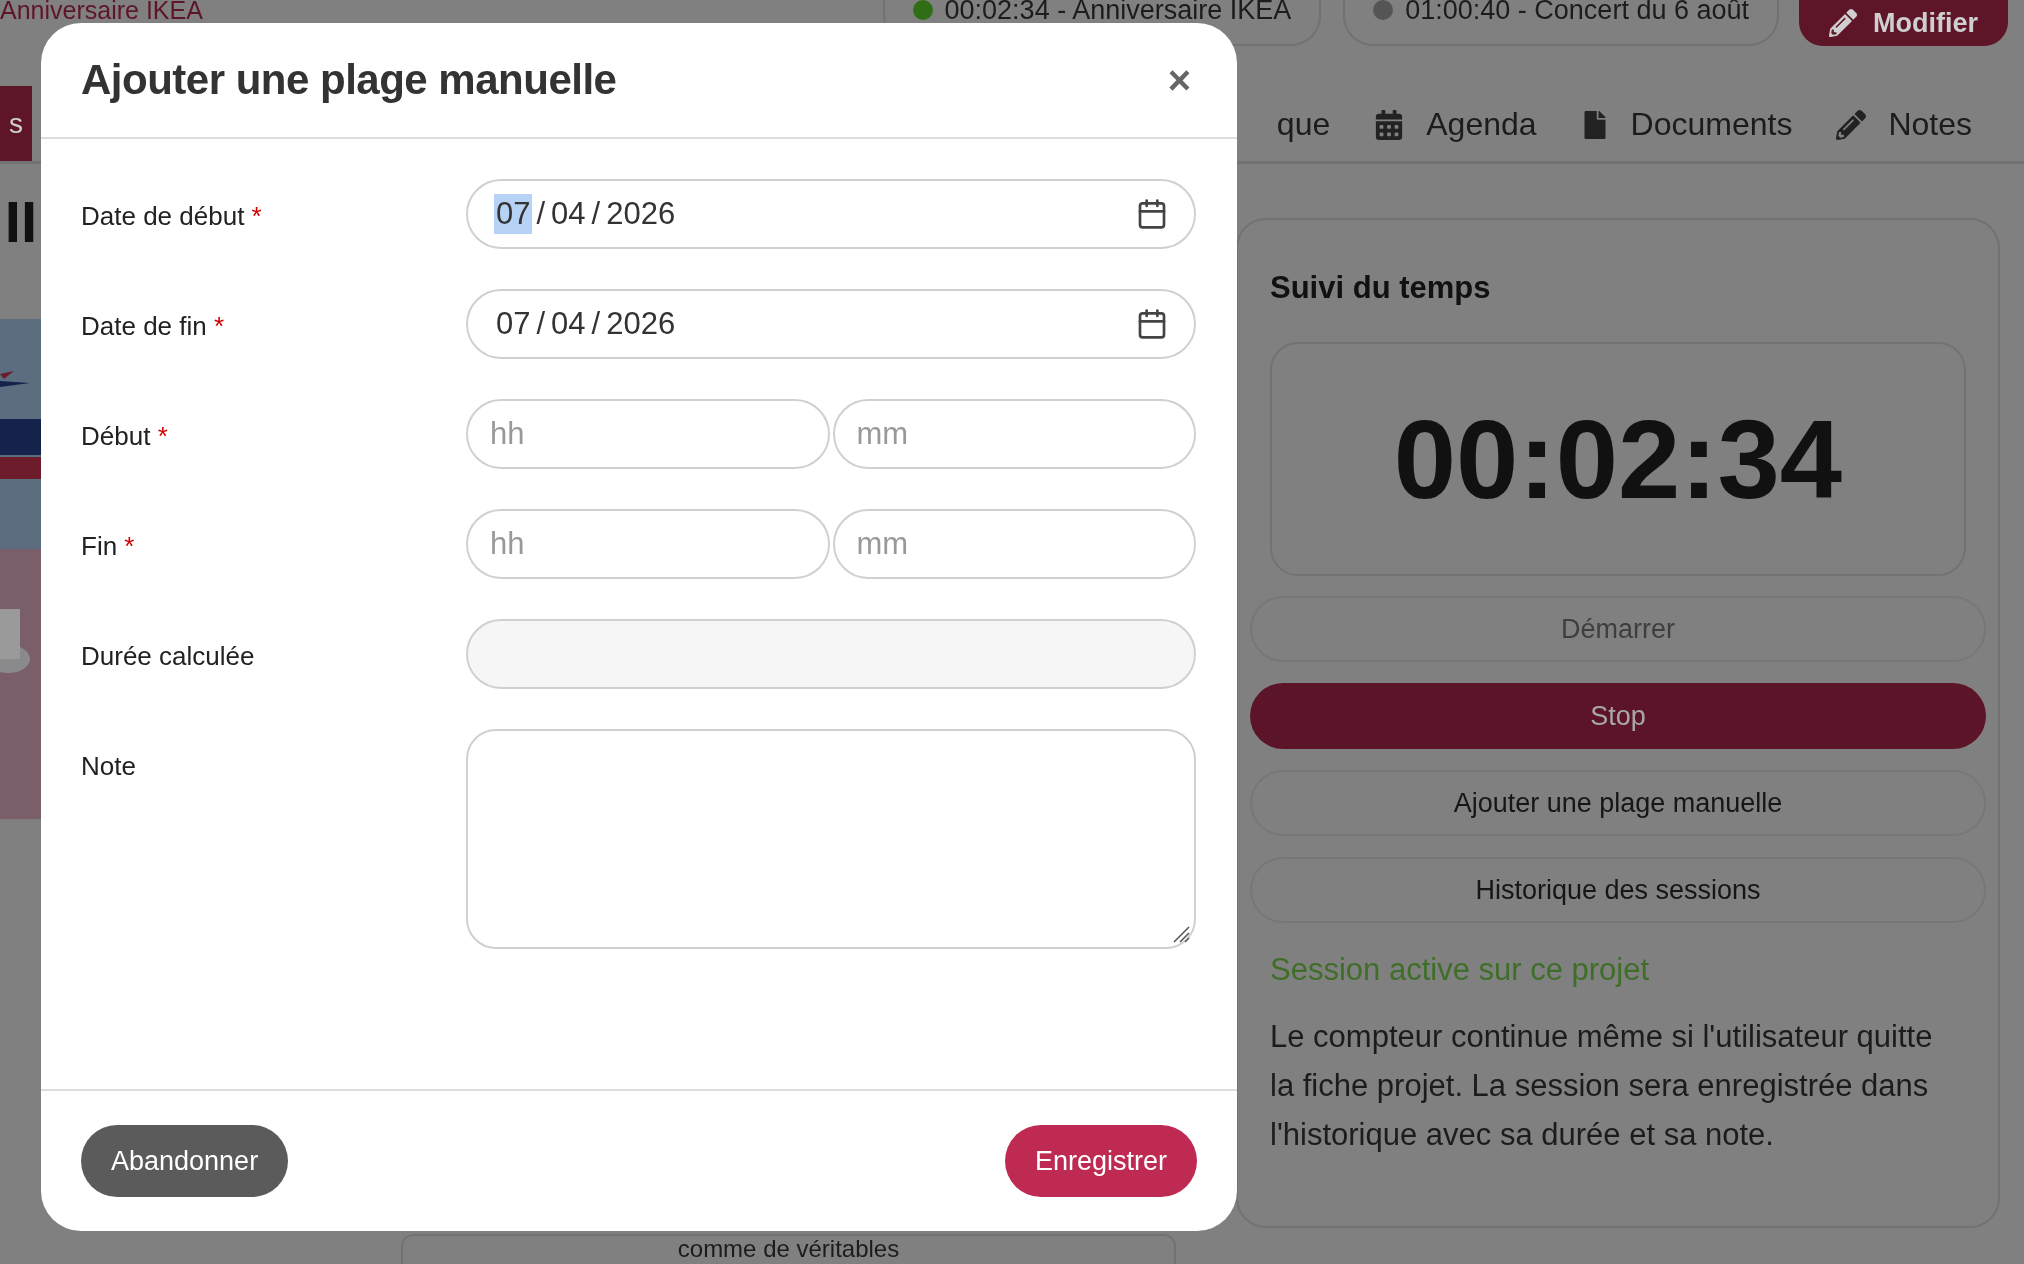 The width and height of the screenshot is (2024, 1264). Describe the element at coordinates (153, 326) in the screenshot. I see `field-label: Date de fin *` at that location.